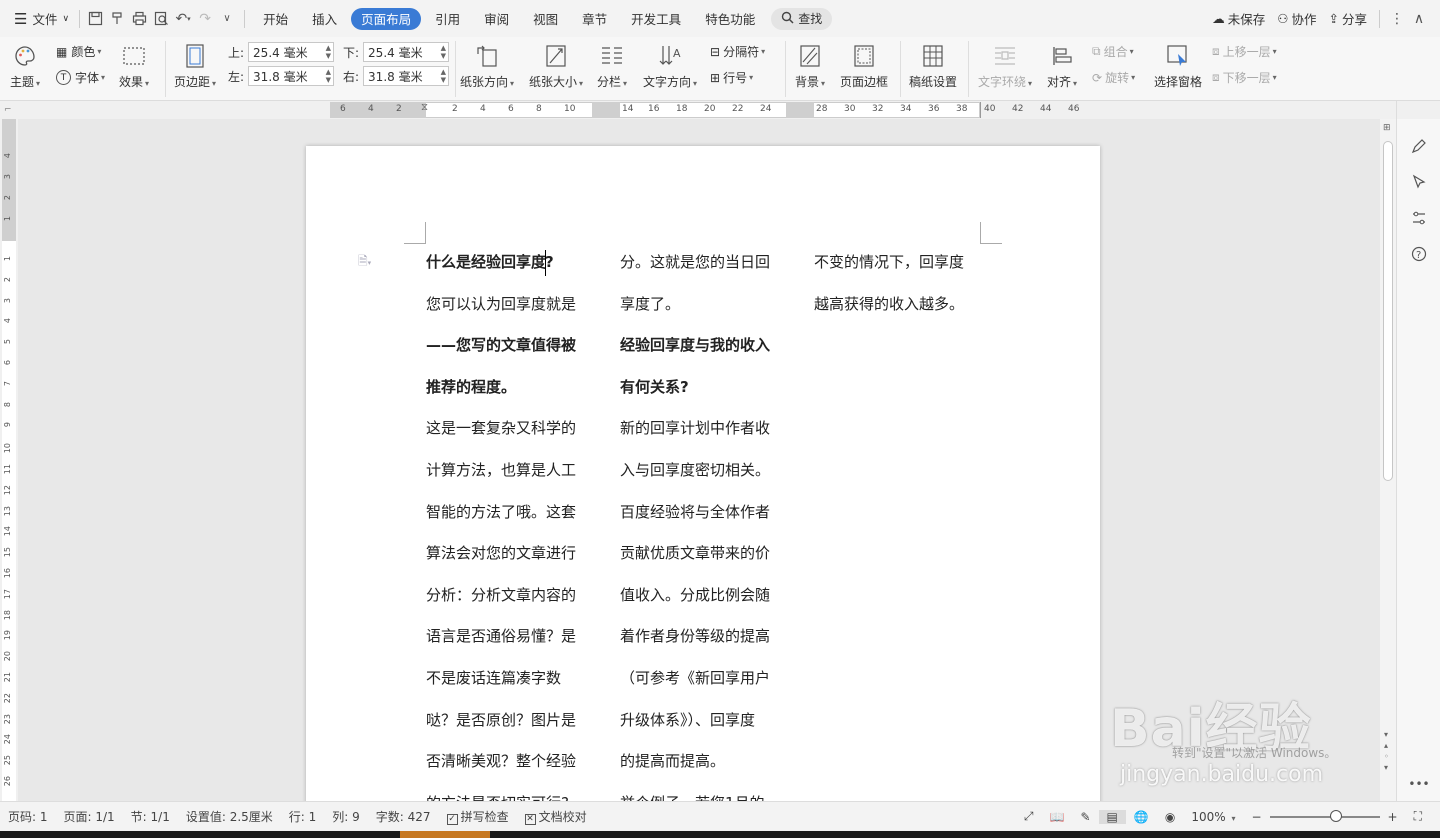 The height and width of the screenshot is (838, 1440). Describe the element at coordinates (515, 388) in the screenshot. I see `text-line: 推荐的程度。` at that location.